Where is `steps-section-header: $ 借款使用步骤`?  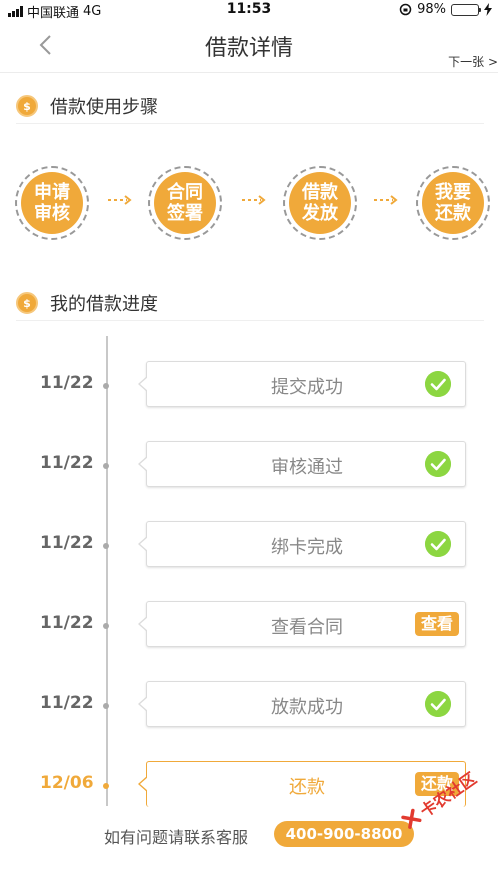
steps-section-header: $ 借款使用步骤 is located at coordinates (250, 106).